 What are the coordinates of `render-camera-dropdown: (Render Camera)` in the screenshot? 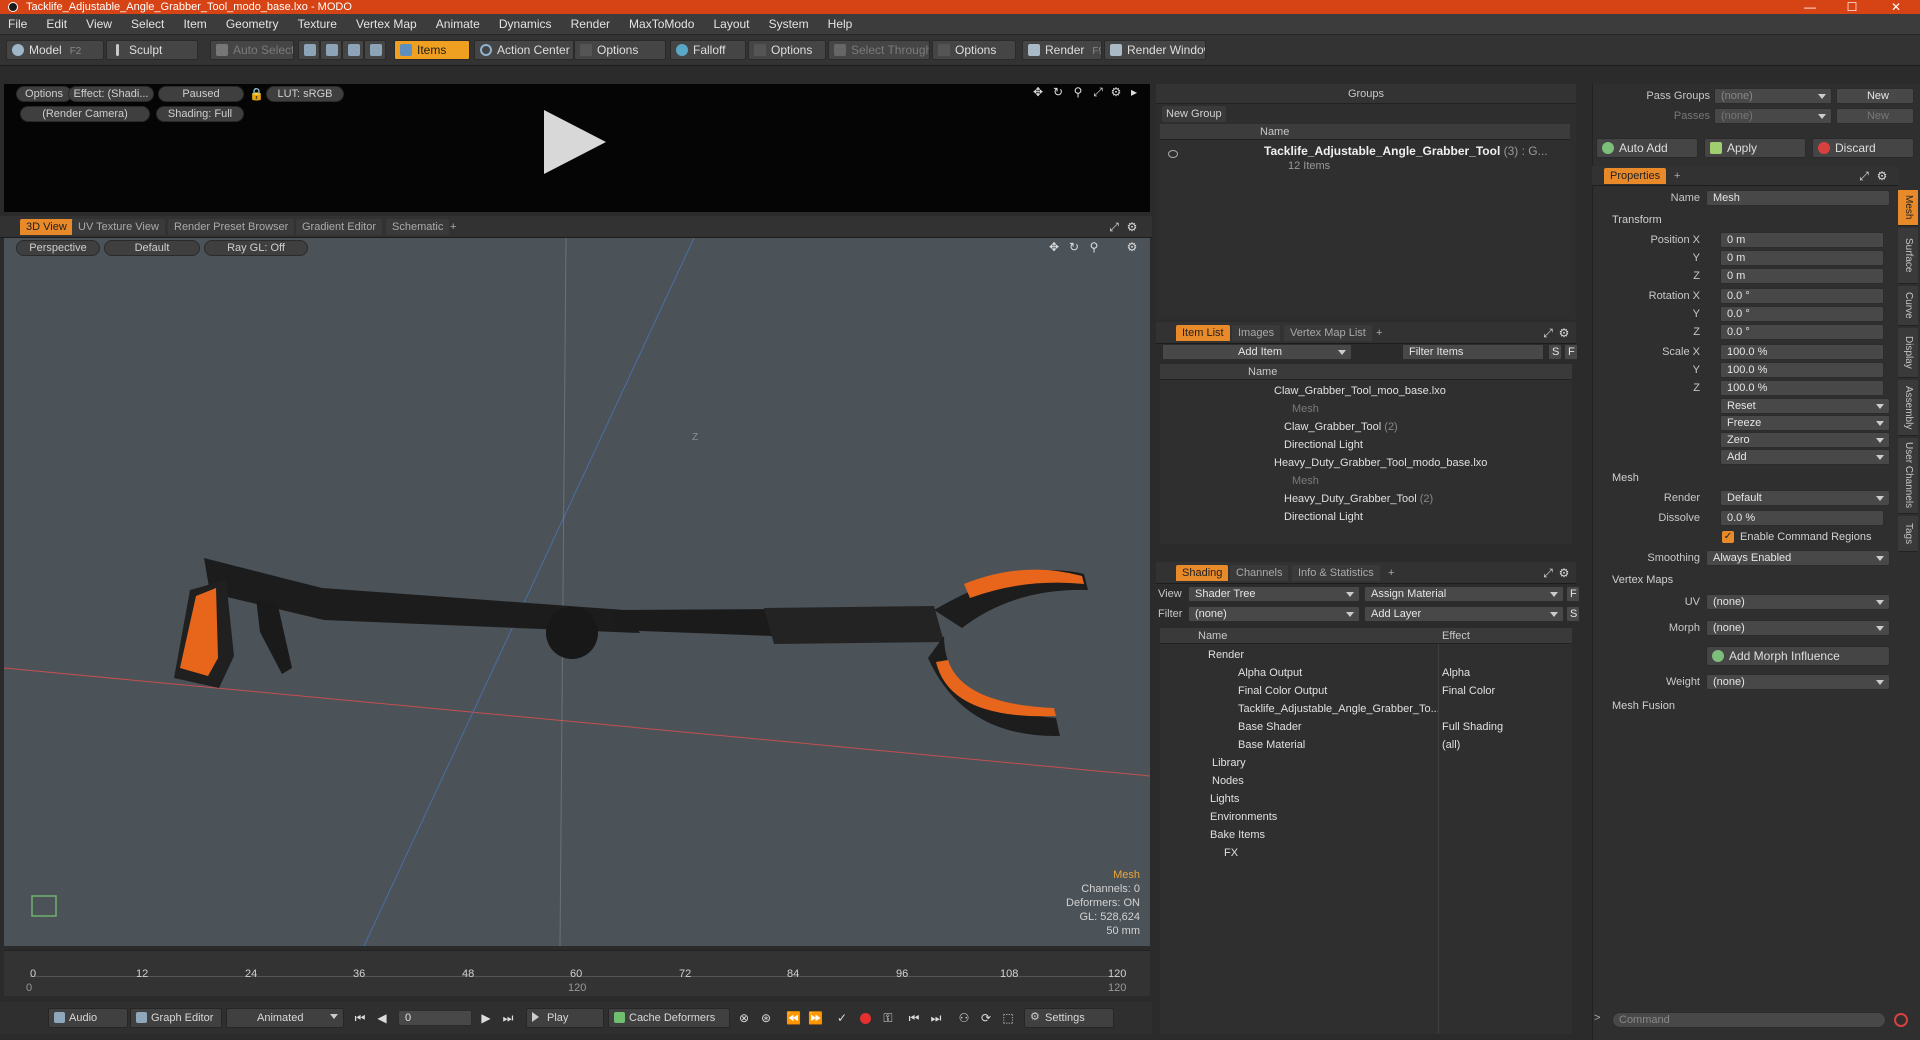 It's located at (85, 114).